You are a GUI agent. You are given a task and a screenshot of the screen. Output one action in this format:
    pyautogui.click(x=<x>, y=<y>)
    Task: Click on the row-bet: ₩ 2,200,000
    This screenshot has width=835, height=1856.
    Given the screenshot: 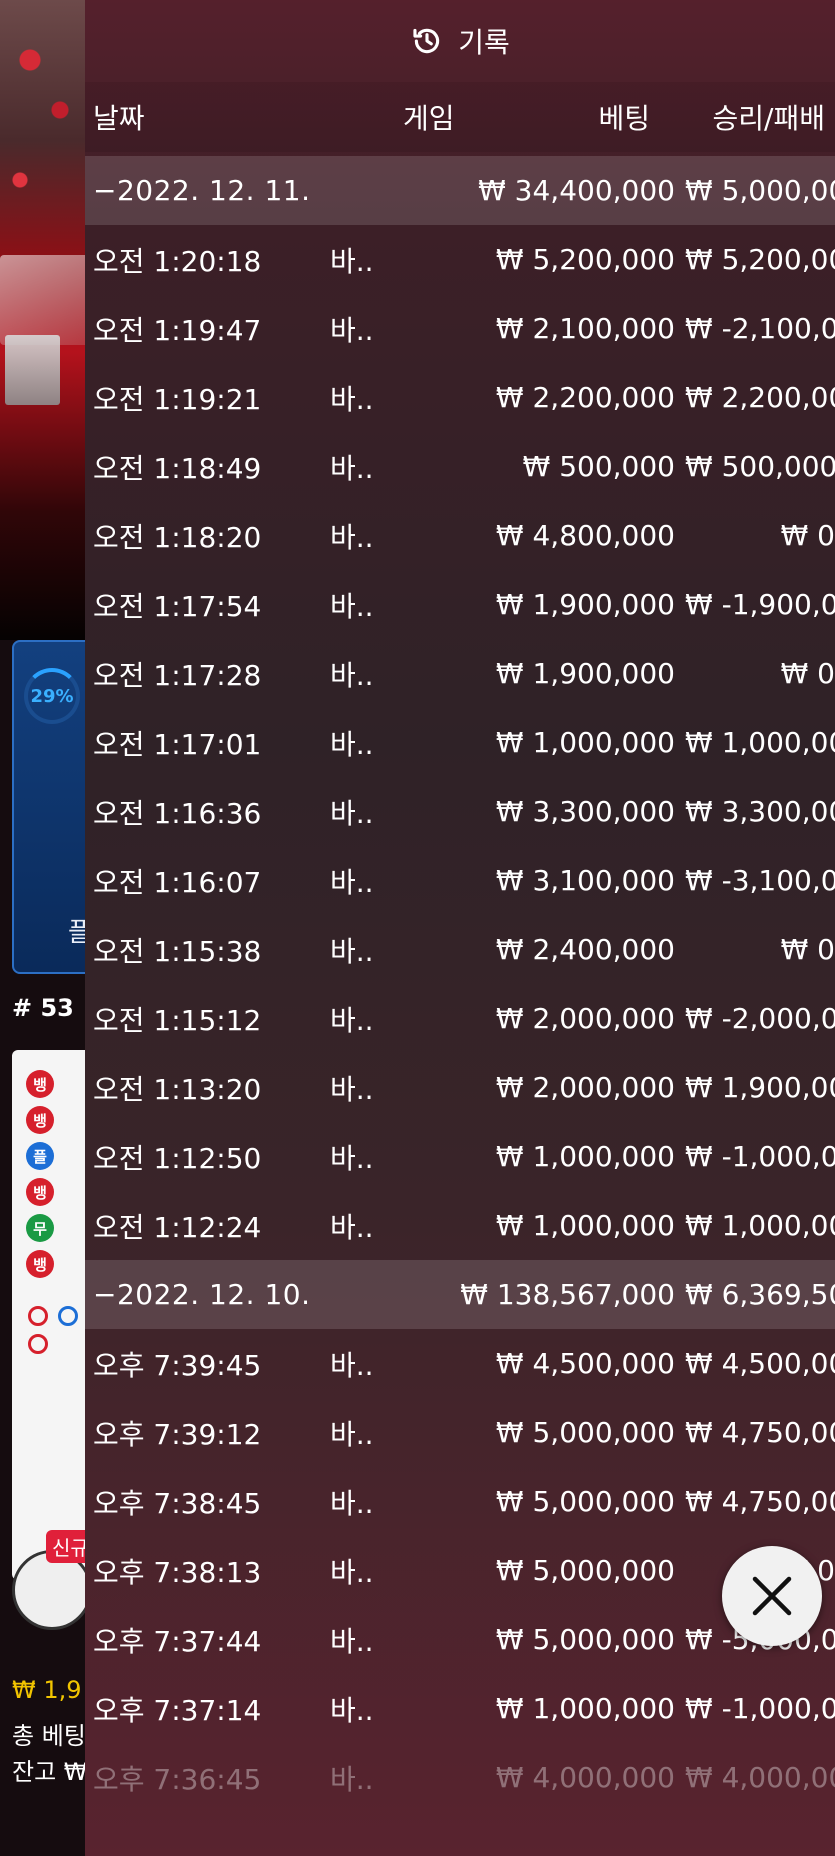 What is the action you would take?
    pyautogui.click(x=585, y=397)
    